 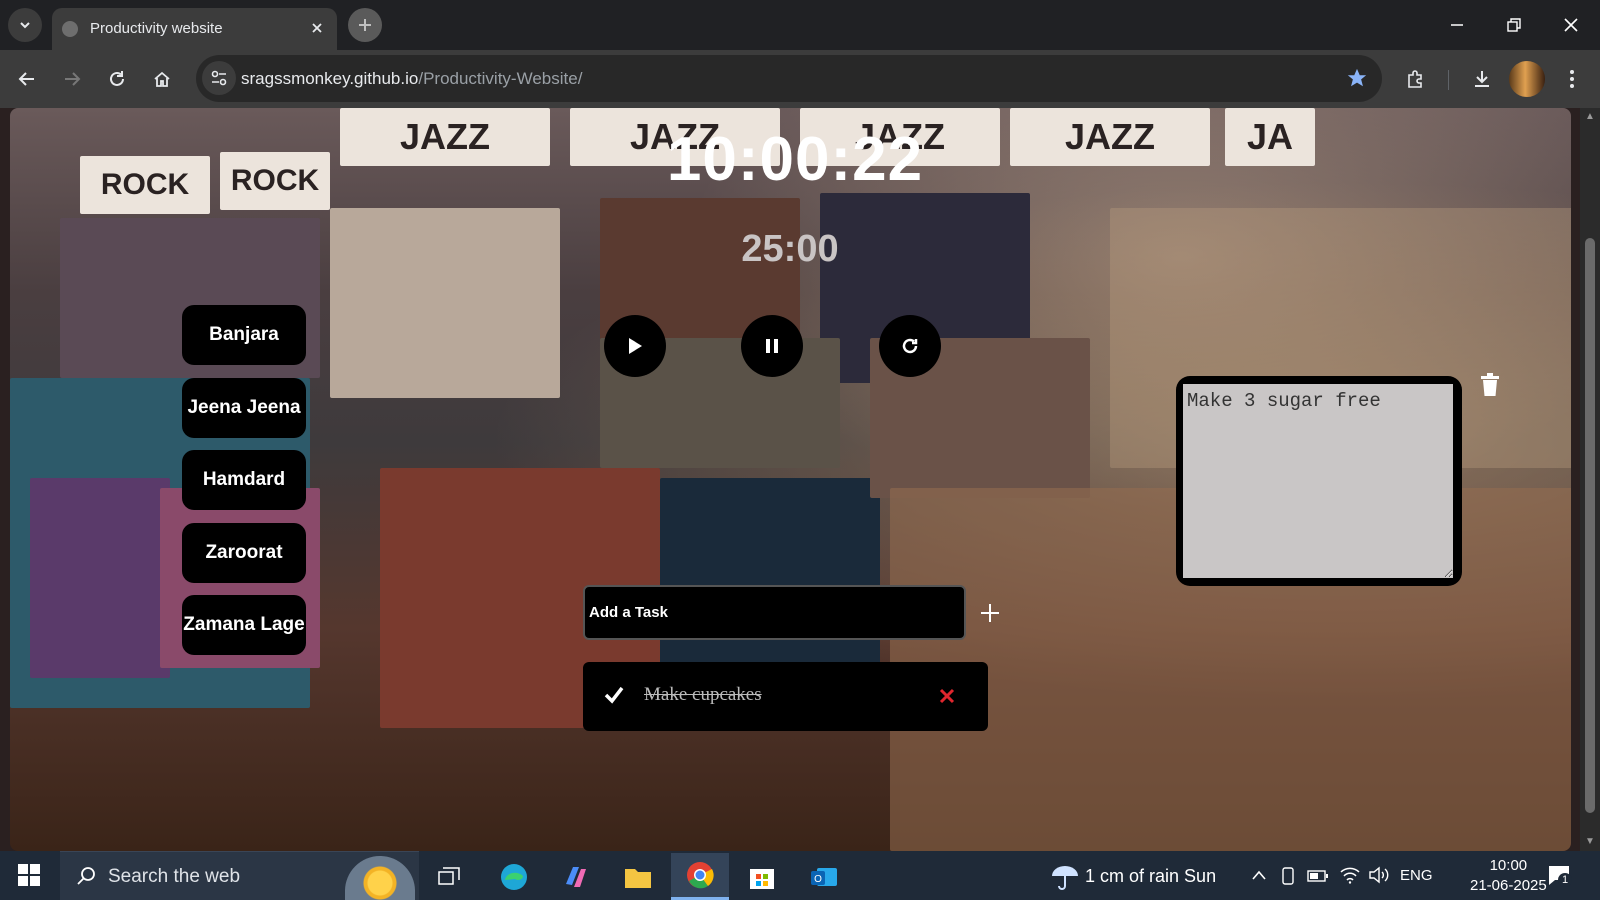 I want to click on task-complete-toggle, so click(x=614, y=697).